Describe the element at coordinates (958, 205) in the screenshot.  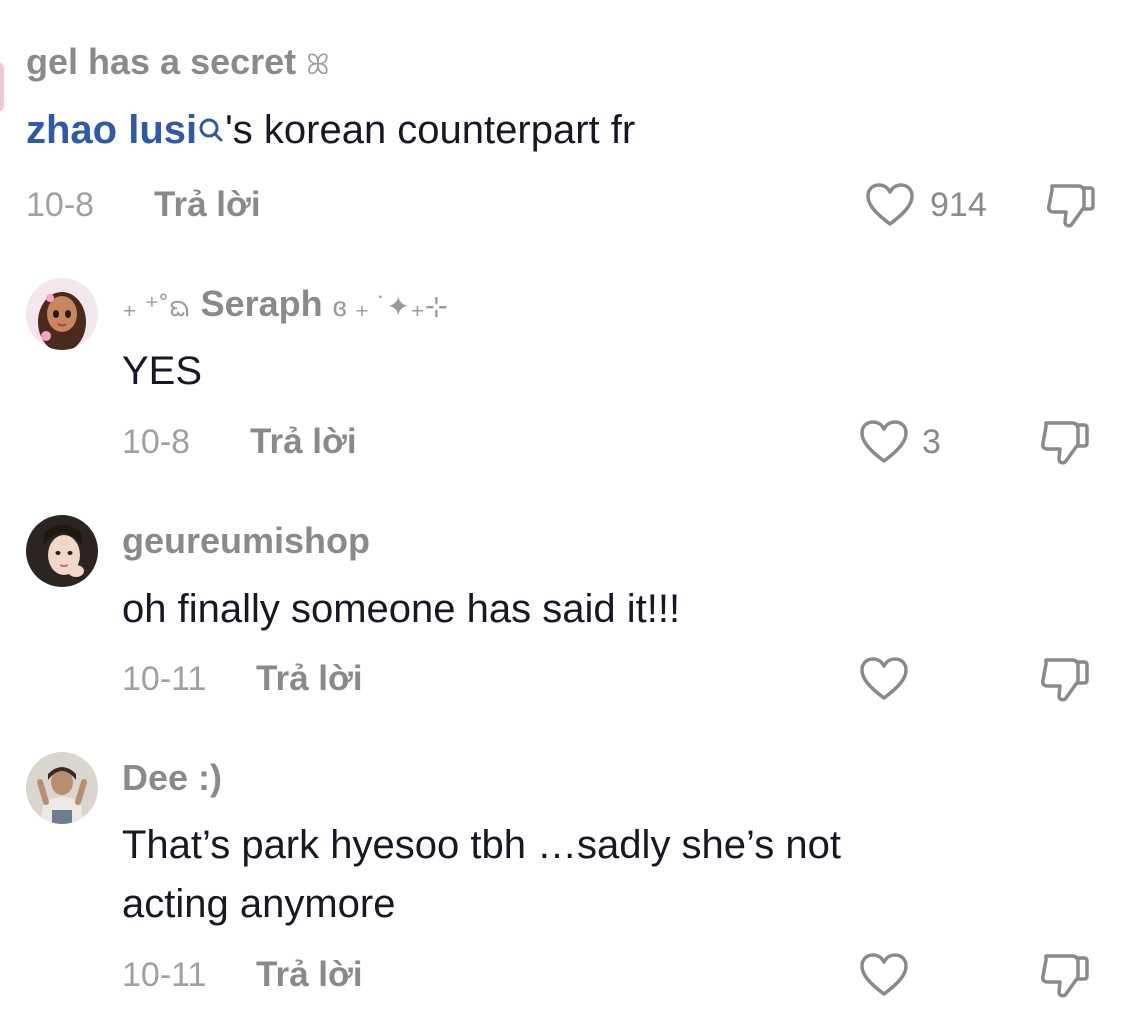
I see `like-count: 914` at that location.